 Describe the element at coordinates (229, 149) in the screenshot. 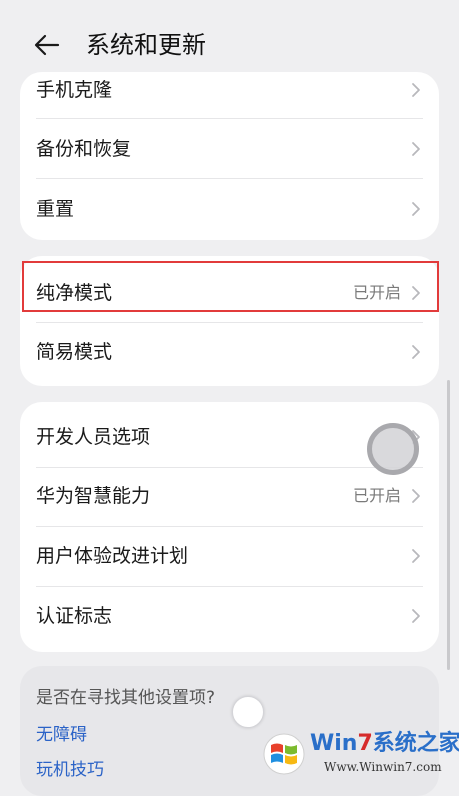

I see `settings-row-backup-restore: 备份和恢复` at that location.